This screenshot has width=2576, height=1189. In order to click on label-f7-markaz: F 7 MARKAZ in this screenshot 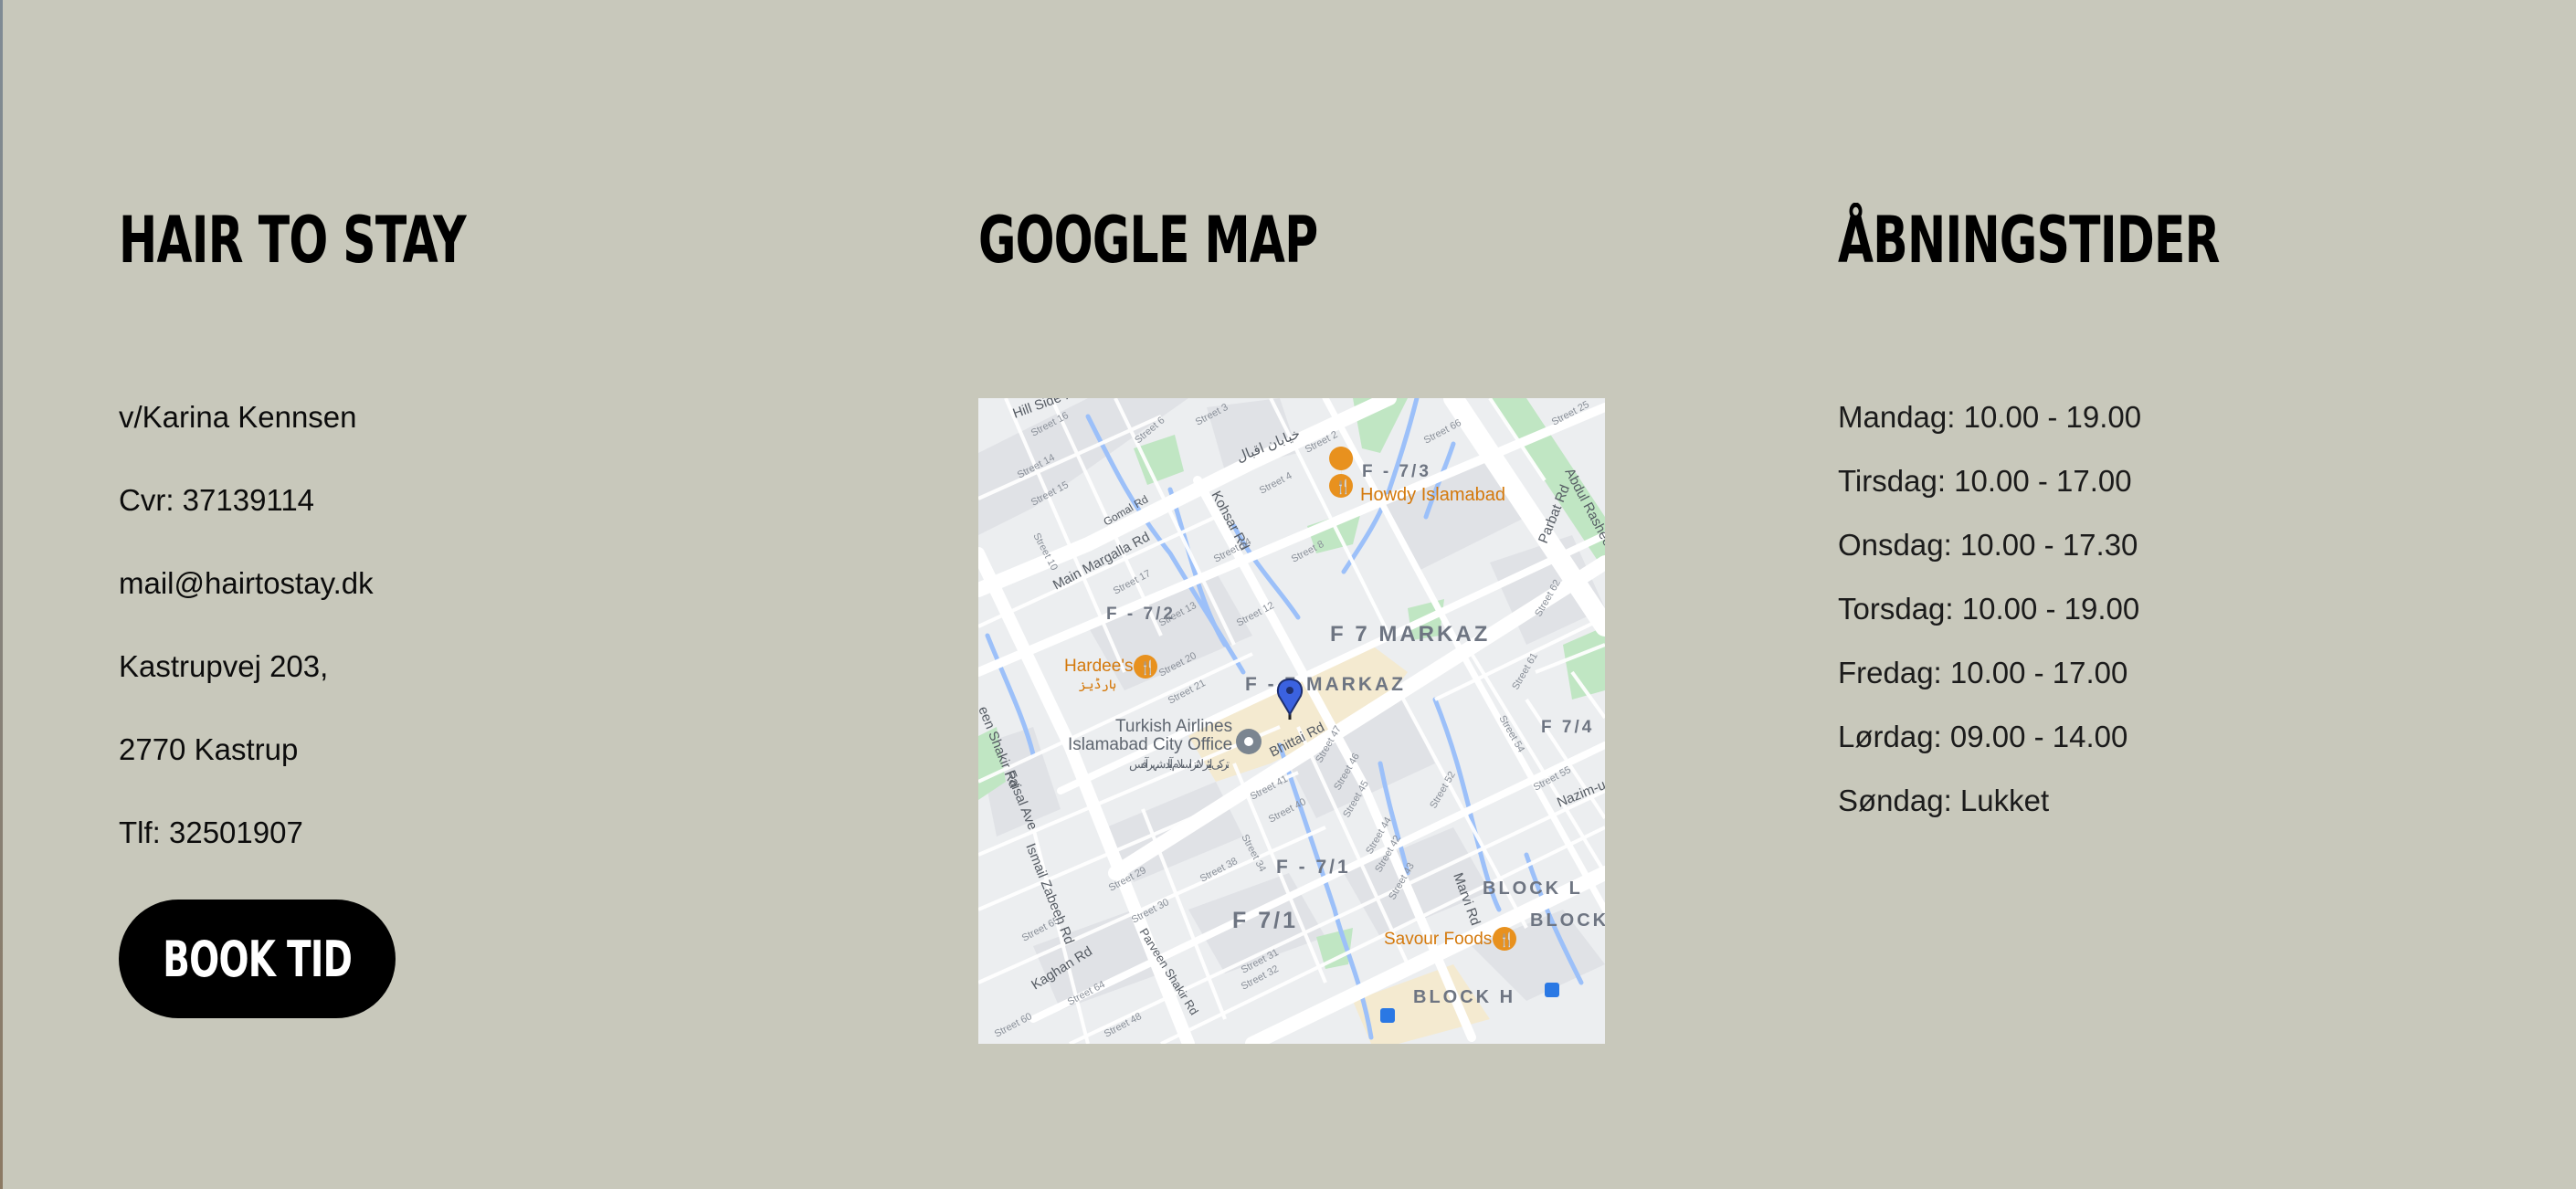, I will do `click(1410, 634)`.